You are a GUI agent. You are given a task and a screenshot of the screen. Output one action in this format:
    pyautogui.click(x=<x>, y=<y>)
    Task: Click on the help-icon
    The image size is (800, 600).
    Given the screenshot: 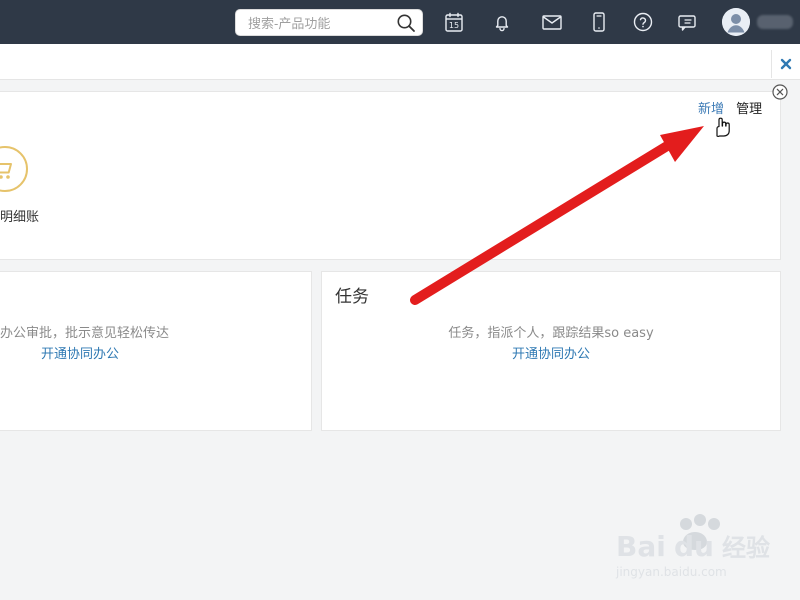 What is the action you would take?
    pyautogui.click(x=643, y=22)
    